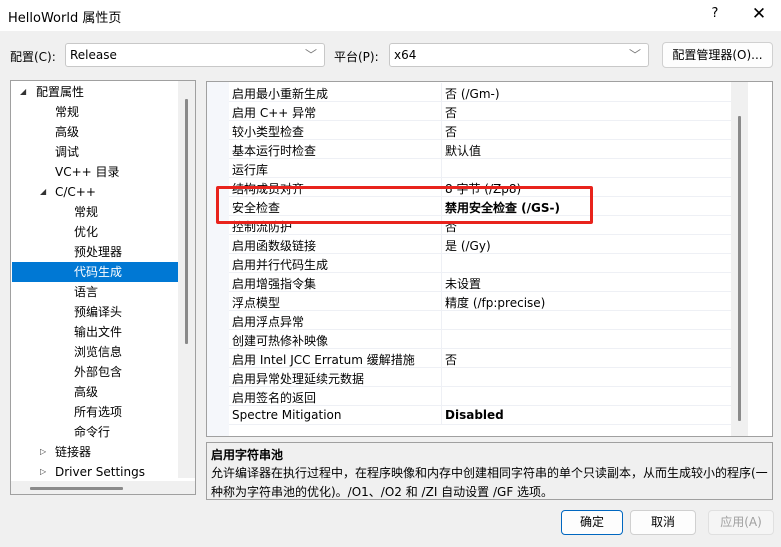 The height and width of the screenshot is (547, 781). Describe the element at coordinates (356, 57) in the screenshot. I see `platform-label: 平台(P):` at that location.